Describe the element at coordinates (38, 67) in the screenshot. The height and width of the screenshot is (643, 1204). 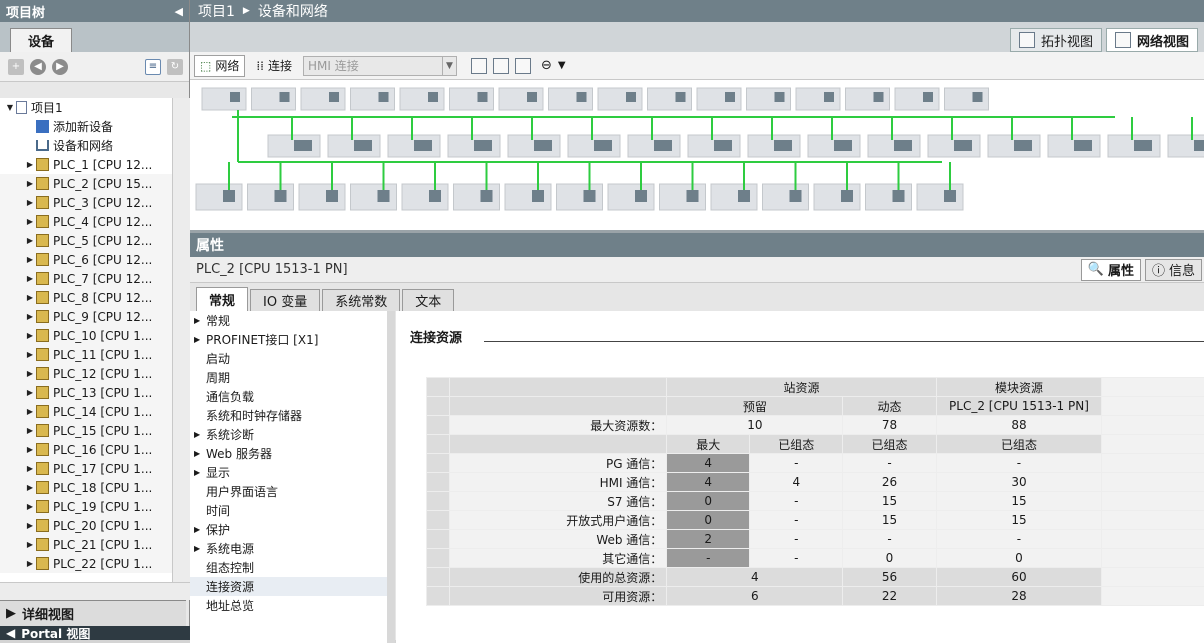
I see `back-icon: ◀` at that location.